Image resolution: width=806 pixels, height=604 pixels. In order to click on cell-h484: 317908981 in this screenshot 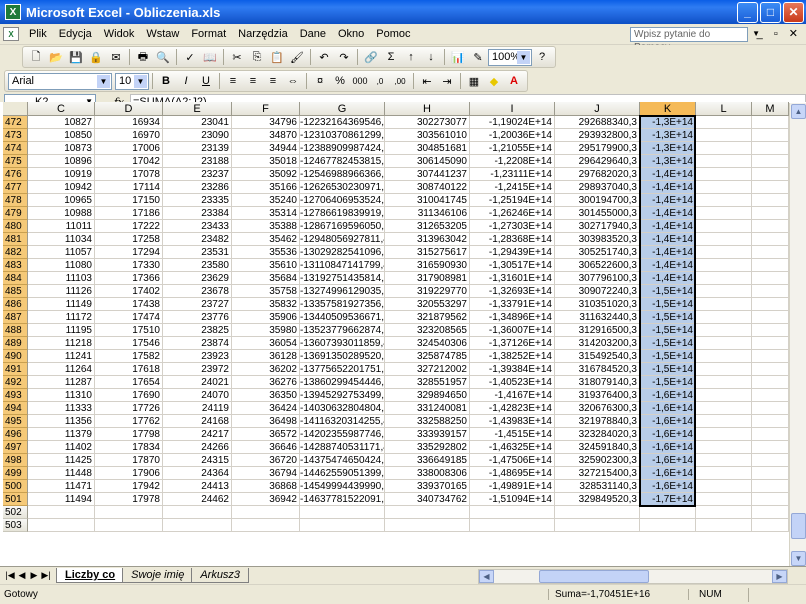, I will do `click(427, 278)`.